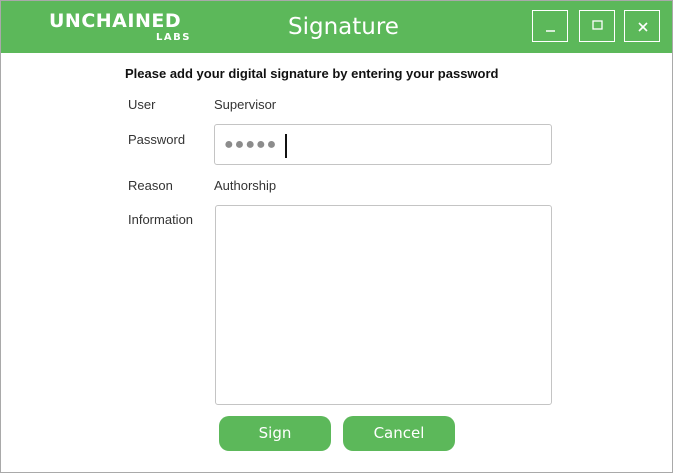  Describe the element at coordinates (173, 37) in the screenshot. I see `logo-sub-text: LABS` at that location.